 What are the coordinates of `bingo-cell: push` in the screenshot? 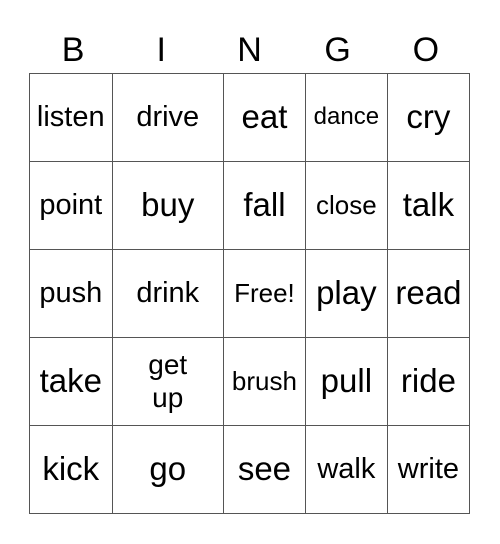 It's located at (71, 293).